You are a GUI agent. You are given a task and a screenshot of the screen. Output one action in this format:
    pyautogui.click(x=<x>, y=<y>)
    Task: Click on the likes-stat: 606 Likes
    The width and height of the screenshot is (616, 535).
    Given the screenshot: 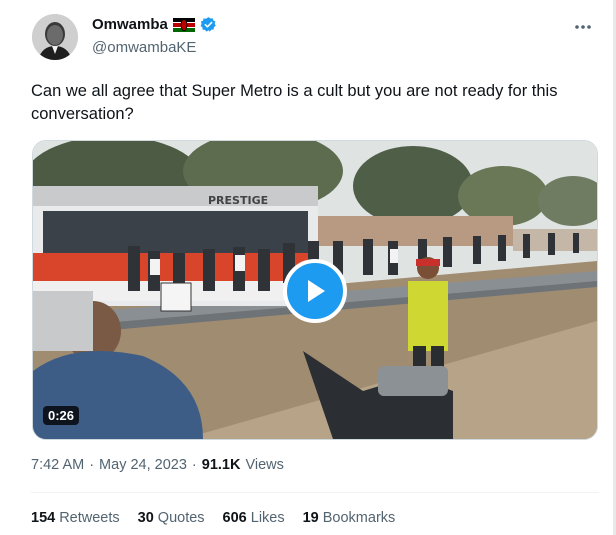 What is the action you would take?
    pyautogui.click(x=254, y=518)
    